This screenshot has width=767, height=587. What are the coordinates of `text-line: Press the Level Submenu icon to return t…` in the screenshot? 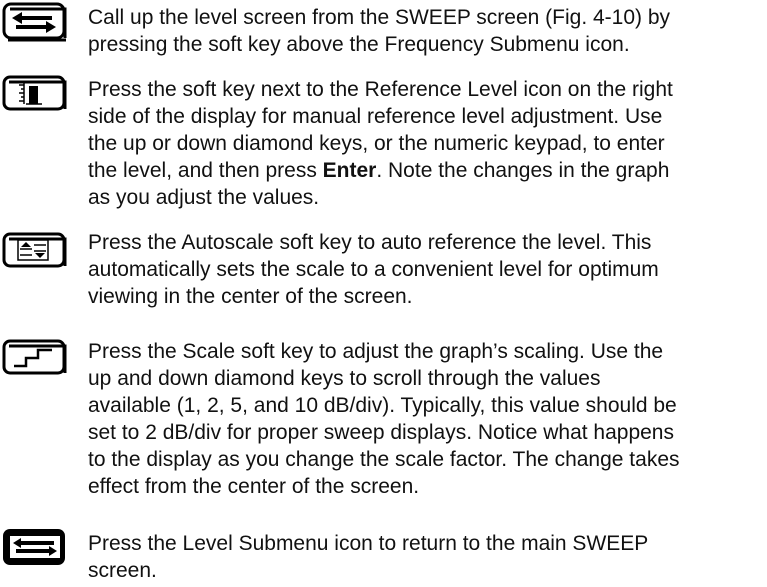 It's located at (368, 543).